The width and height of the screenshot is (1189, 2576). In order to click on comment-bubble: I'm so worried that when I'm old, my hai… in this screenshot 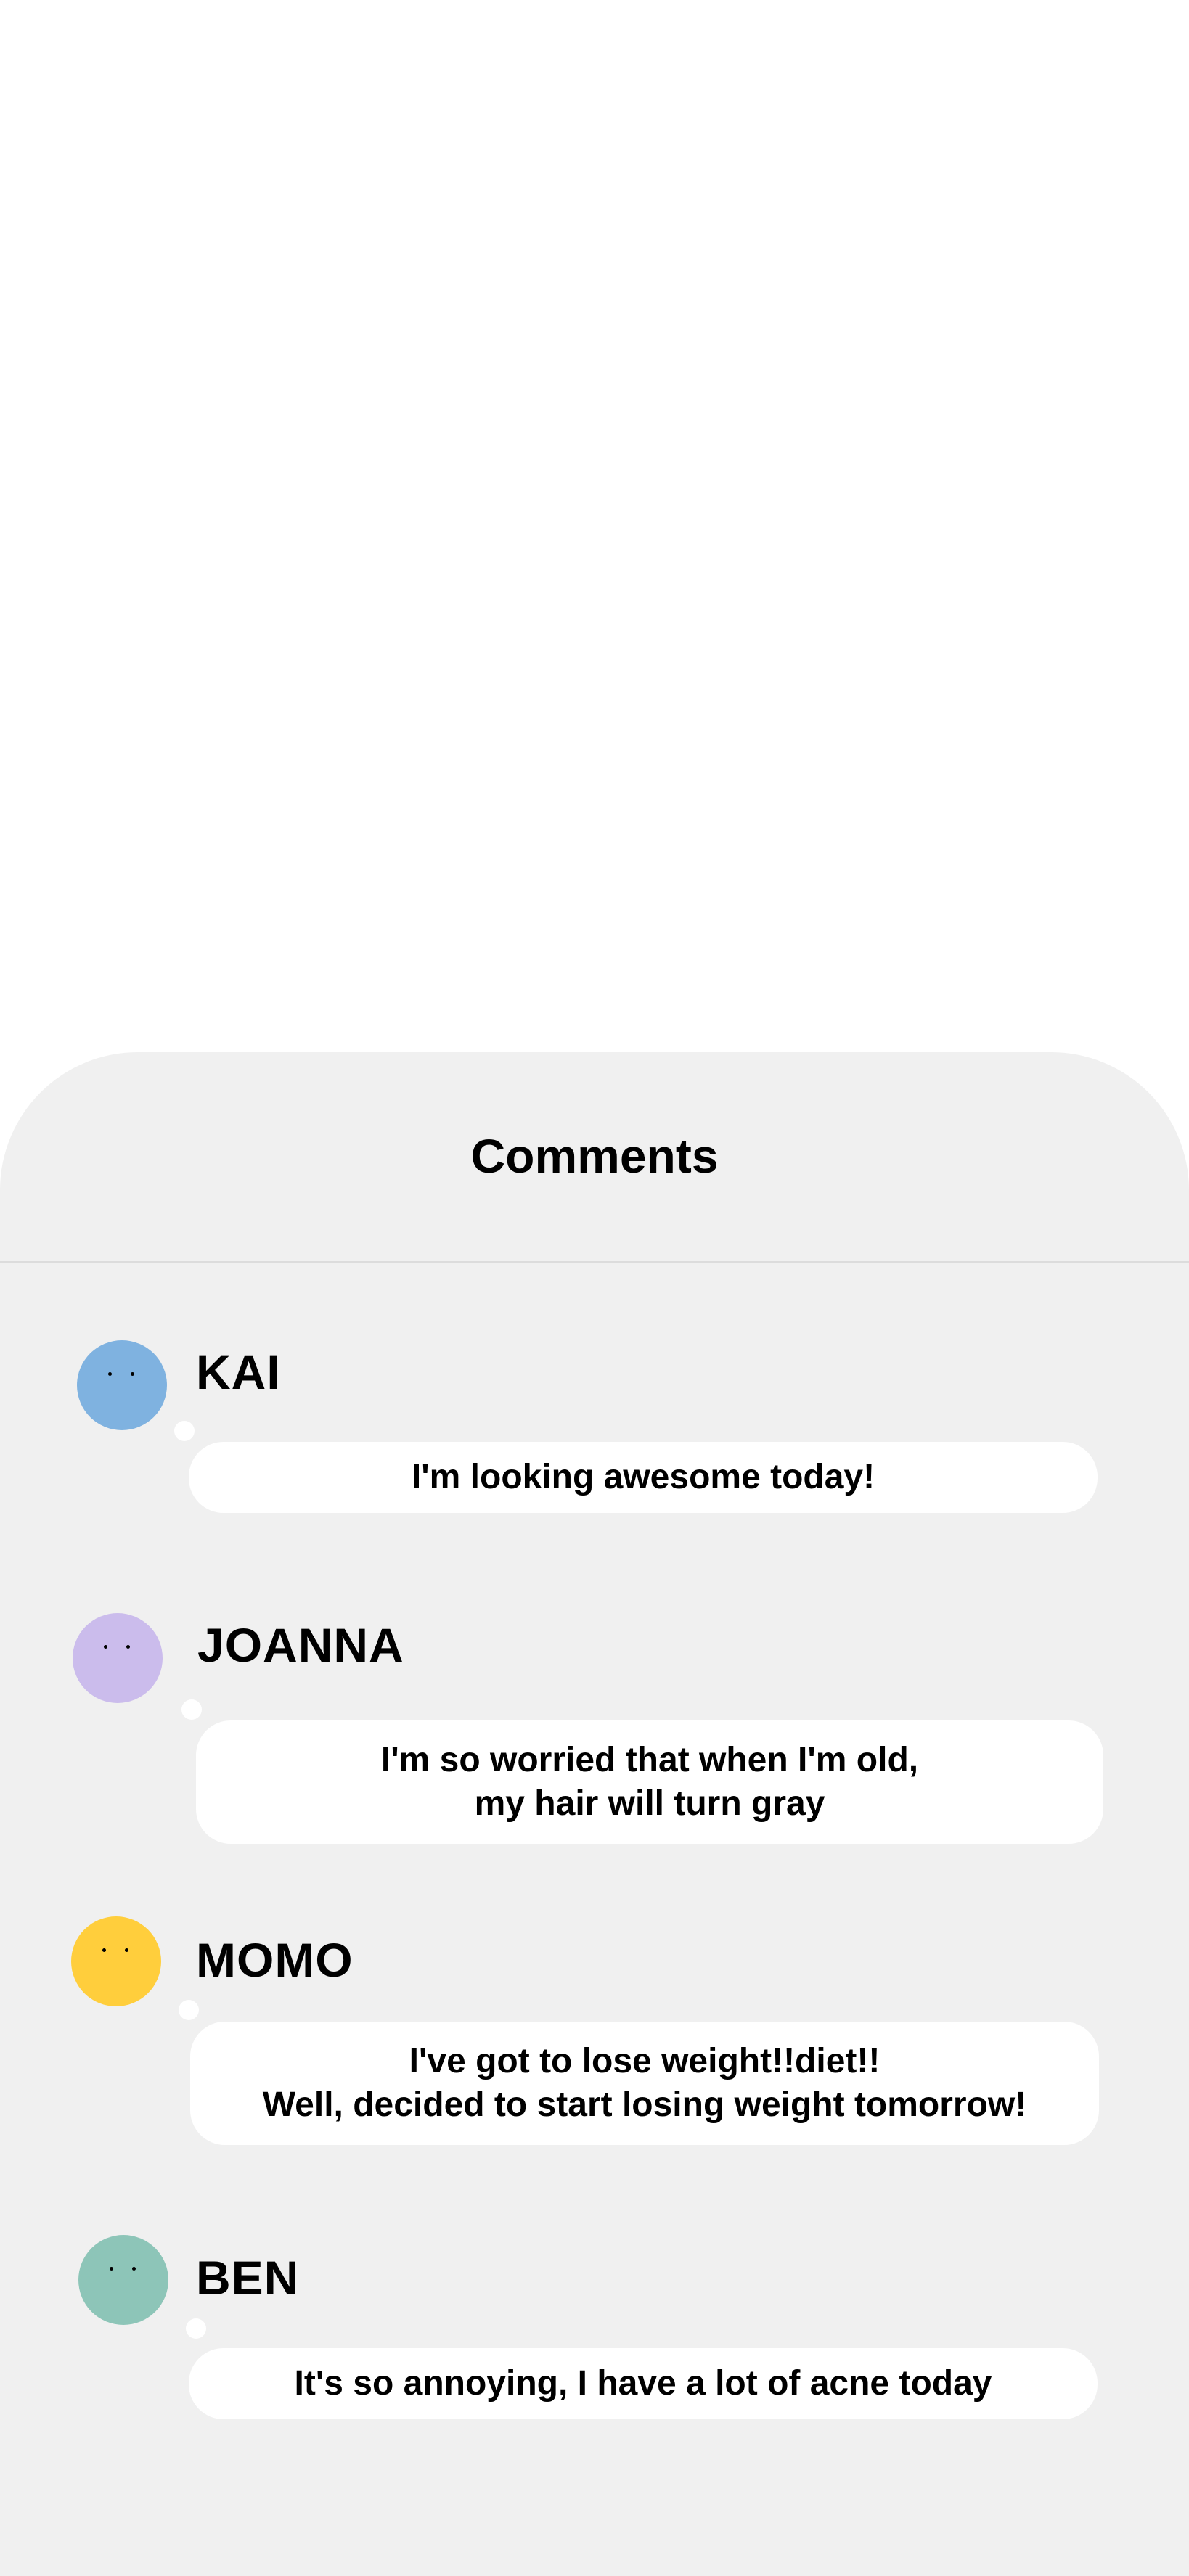, I will do `click(649, 1782)`.